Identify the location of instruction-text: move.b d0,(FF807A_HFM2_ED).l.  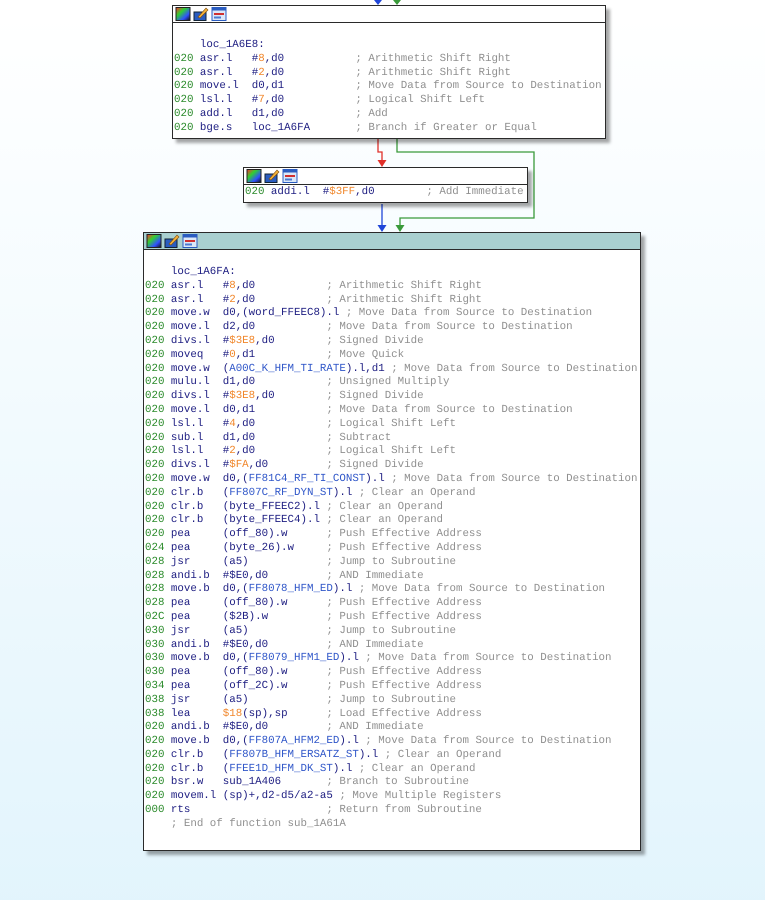
(265, 742).